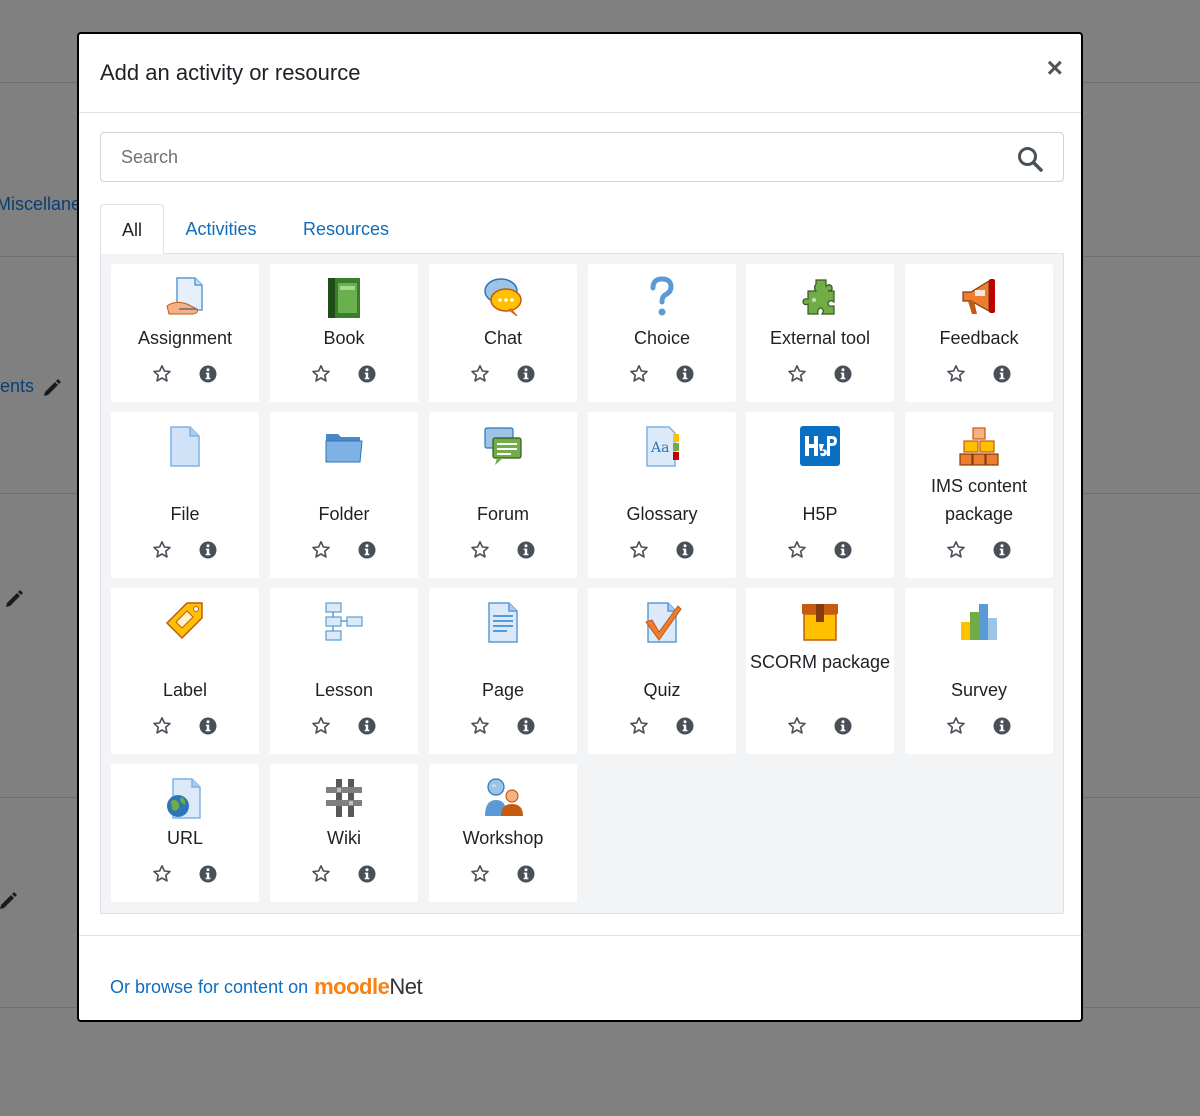  Describe the element at coordinates (185, 671) in the screenshot. I see `activity-card-label: Label` at that location.